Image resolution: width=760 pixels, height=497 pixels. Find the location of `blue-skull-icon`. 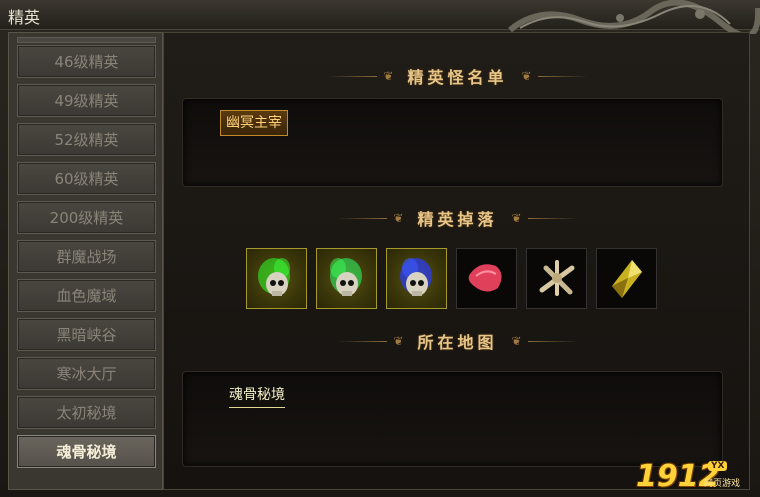

blue-skull-icon is located at coordinates (416, 277).